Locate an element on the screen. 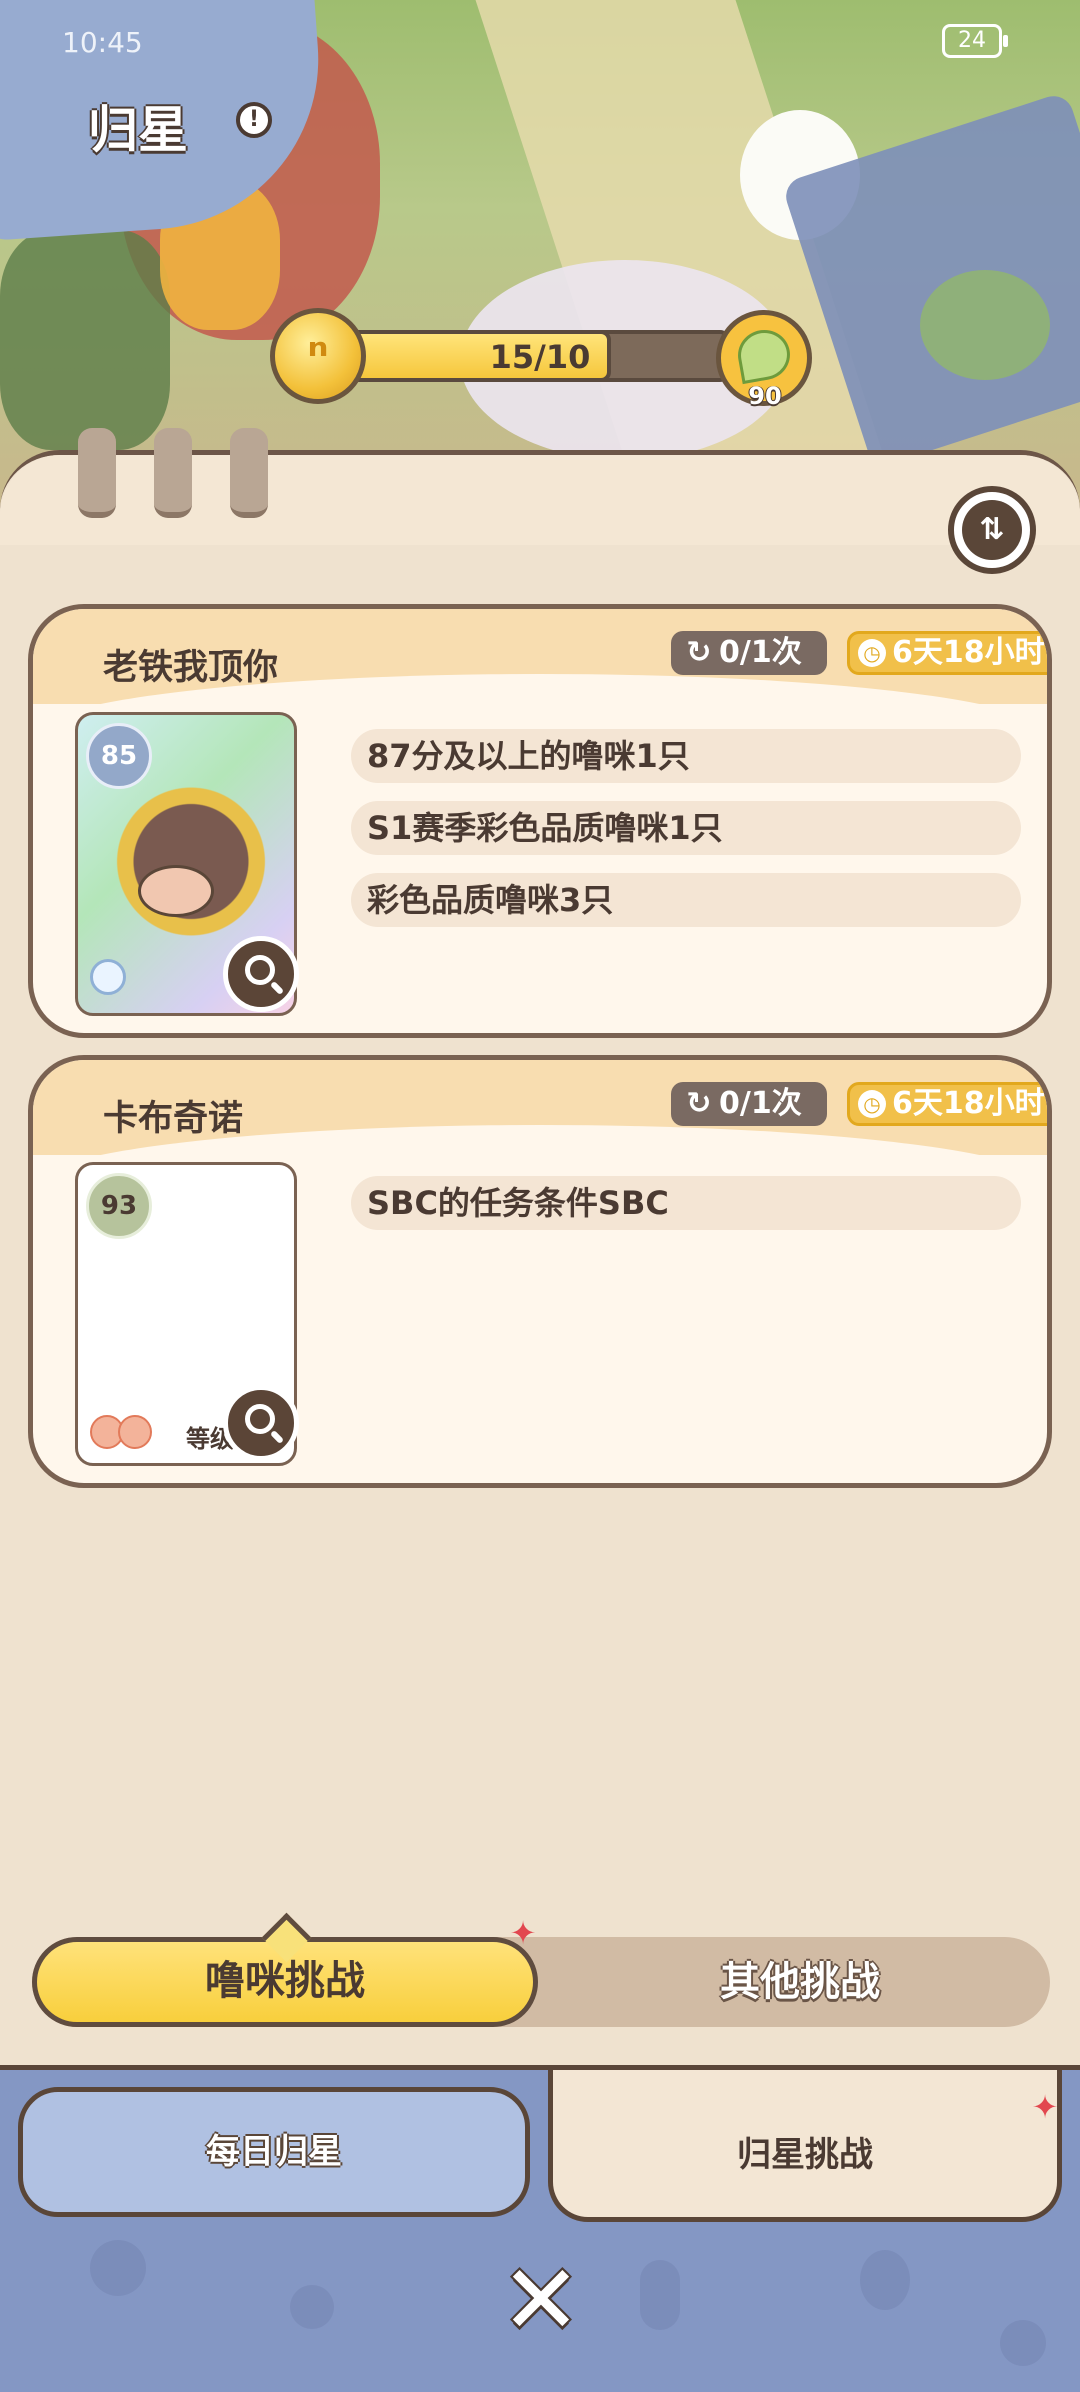 This screenshot has width=1080, height=2392. progress-text: 15/10 is located at coordinates (540, 357).